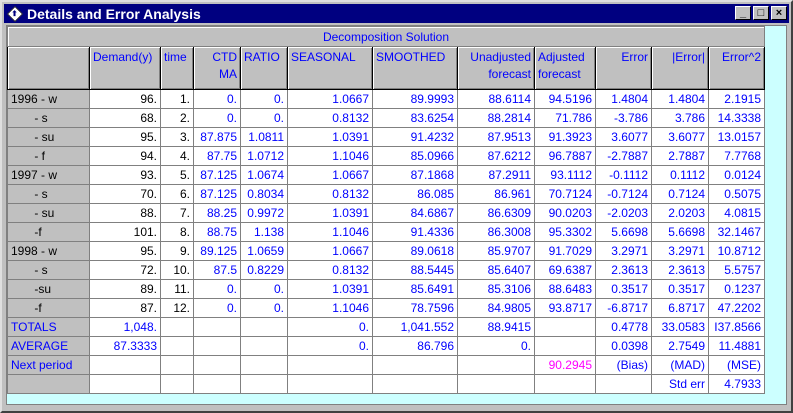 The image size is (793, 413). What do you see at coordinates (623, 346) in the screenshot?
I see `table-cell: 0.0398` at bounding box center [623, 346].